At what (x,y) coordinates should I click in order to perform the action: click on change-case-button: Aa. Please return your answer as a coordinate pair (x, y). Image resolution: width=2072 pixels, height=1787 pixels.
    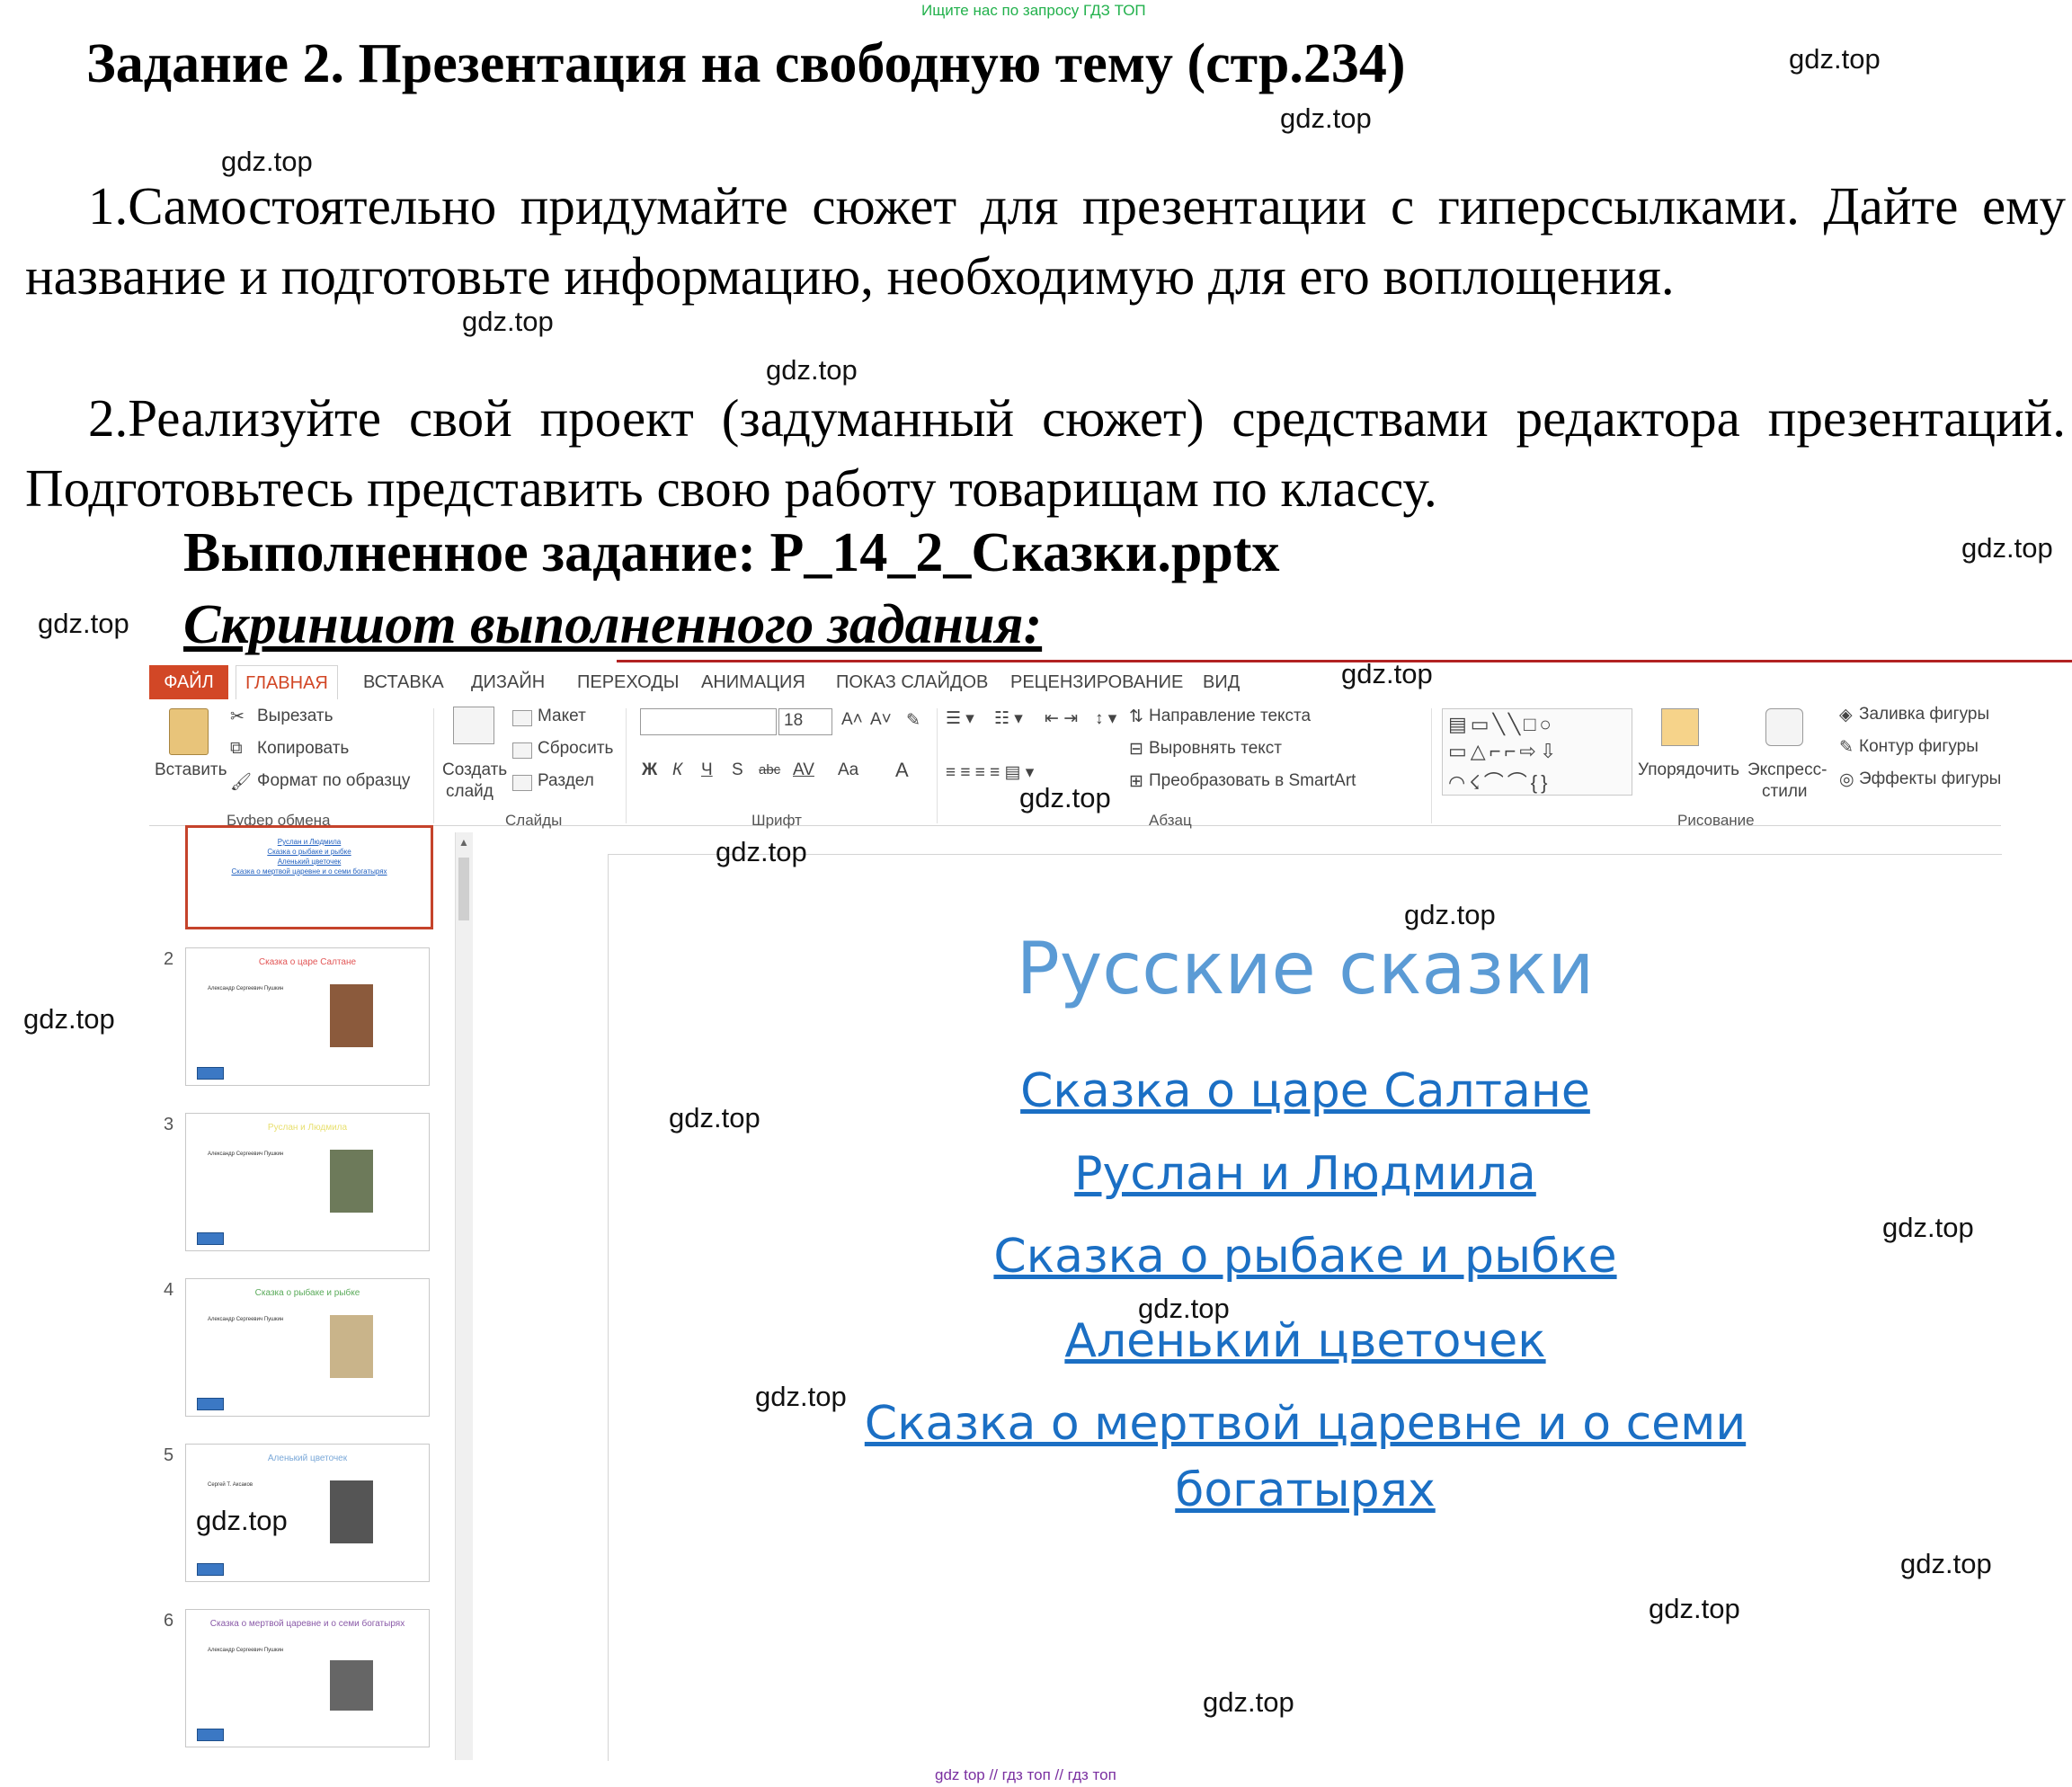
    Looking at the image, I should click on (848, 770).